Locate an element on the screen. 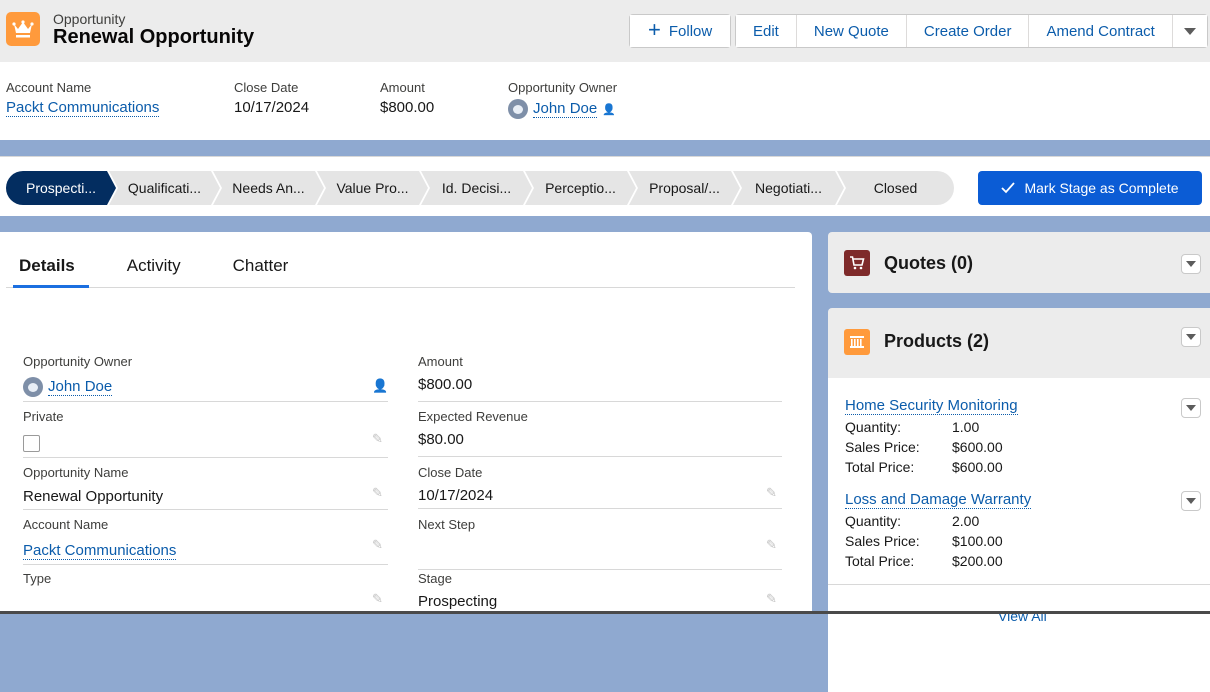  field-label: Amount is located at coordinates (440, 361).